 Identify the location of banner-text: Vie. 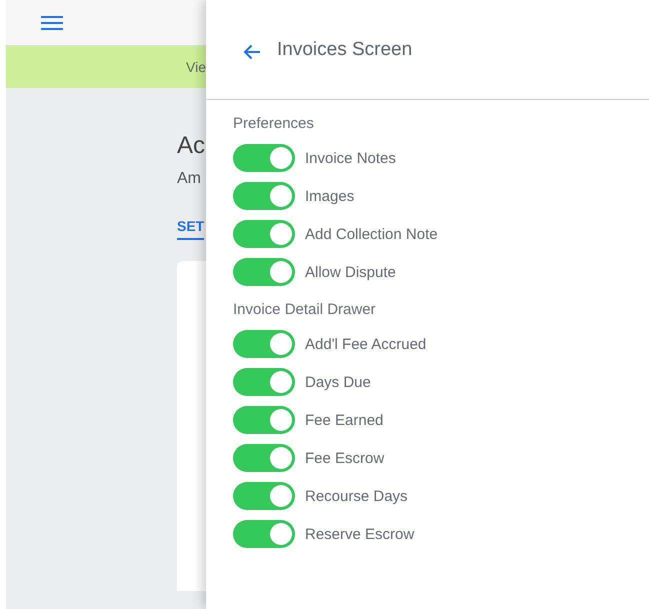
(196, 67).